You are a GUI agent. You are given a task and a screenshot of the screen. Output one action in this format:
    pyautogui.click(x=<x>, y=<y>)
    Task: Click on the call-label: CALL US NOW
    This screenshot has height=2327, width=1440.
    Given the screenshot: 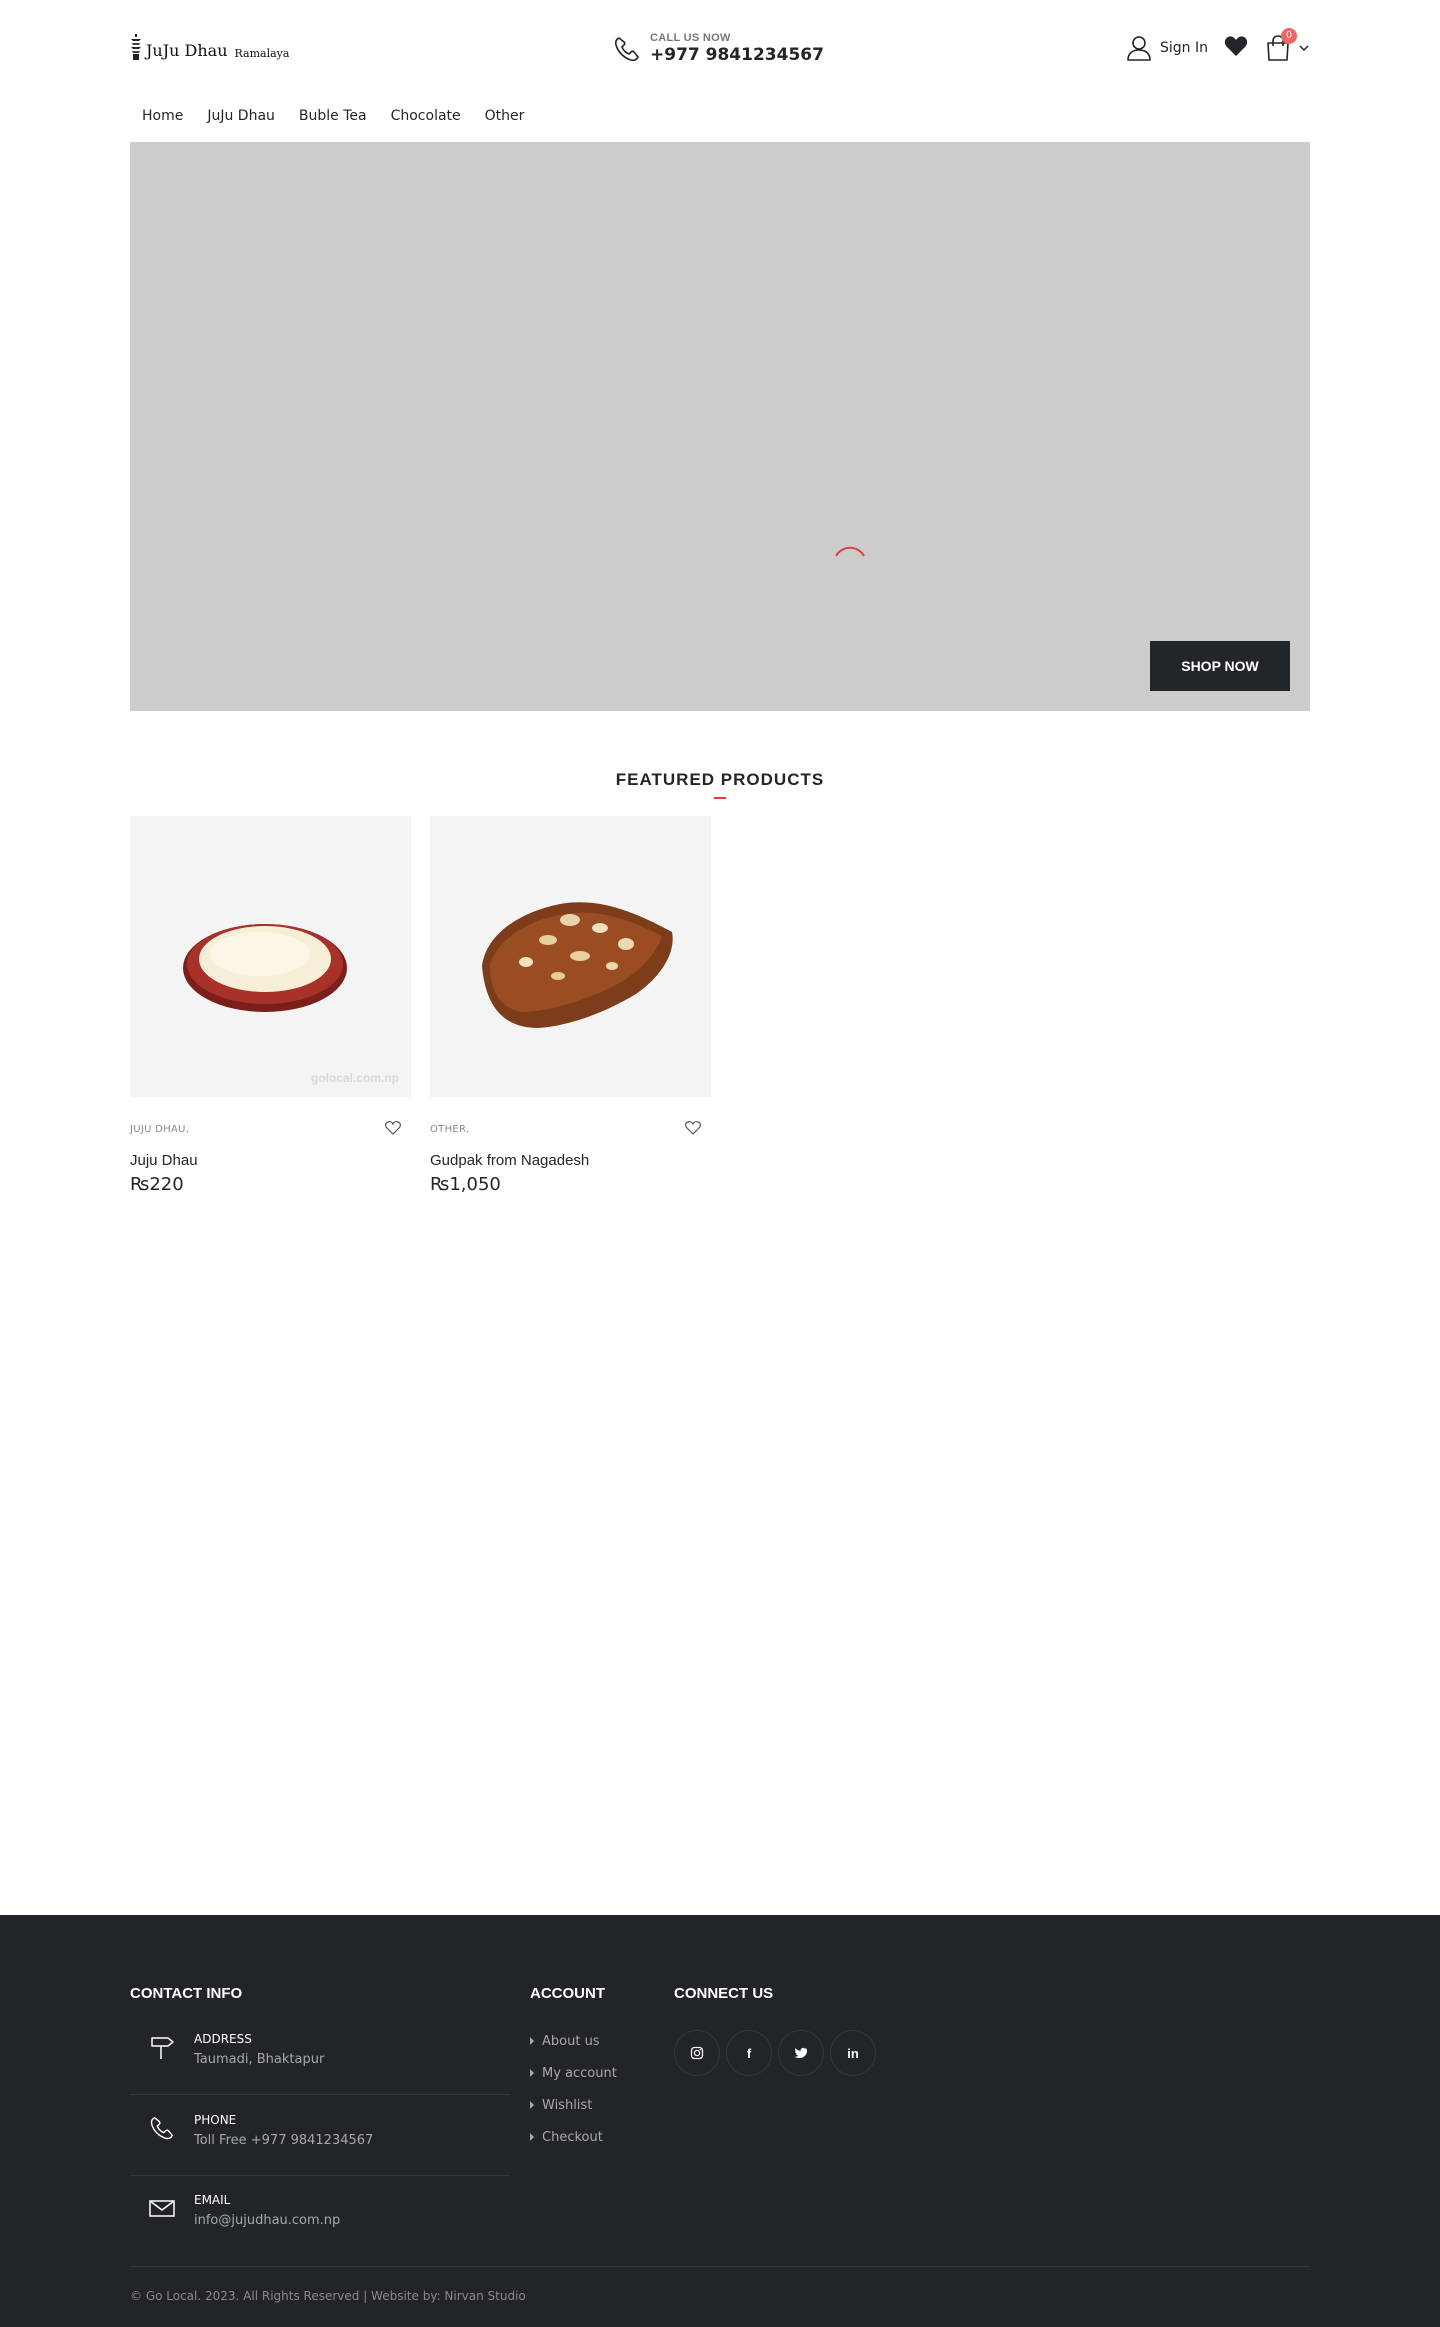 What is the action you would take?
    pyautogui.click(x=690, y=38)
    